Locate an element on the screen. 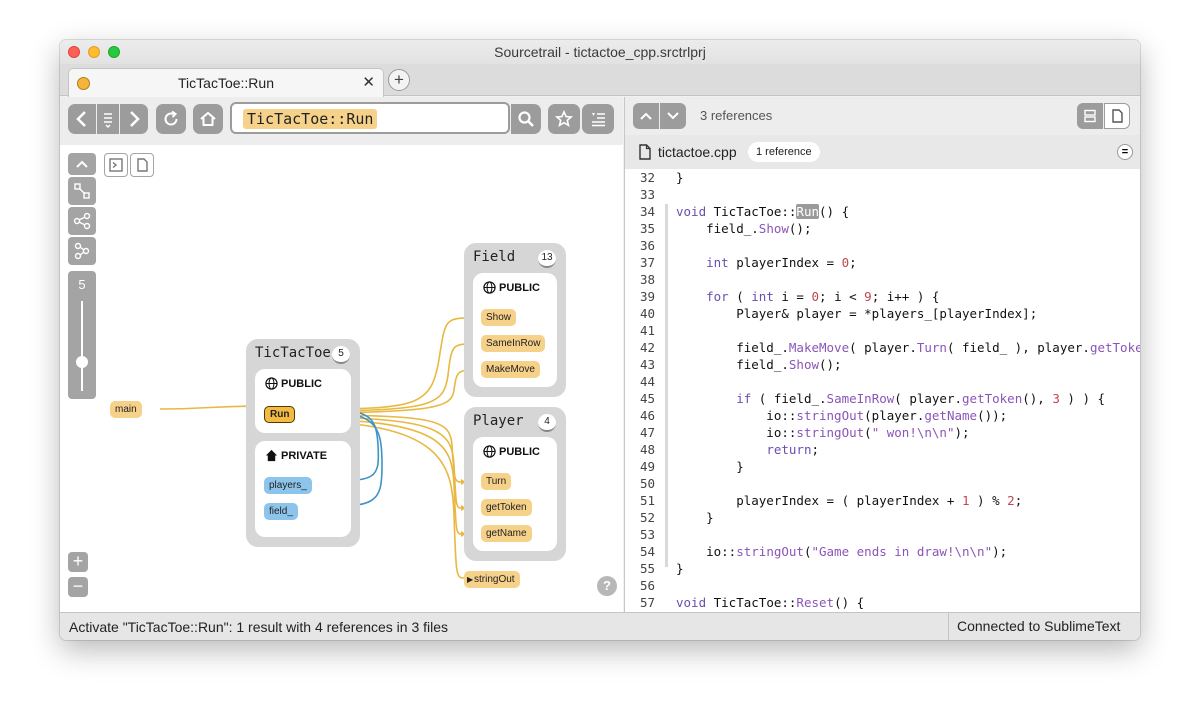 The image size is (1200, 720). node-field-title: Field is located at coordinates (494, 257).